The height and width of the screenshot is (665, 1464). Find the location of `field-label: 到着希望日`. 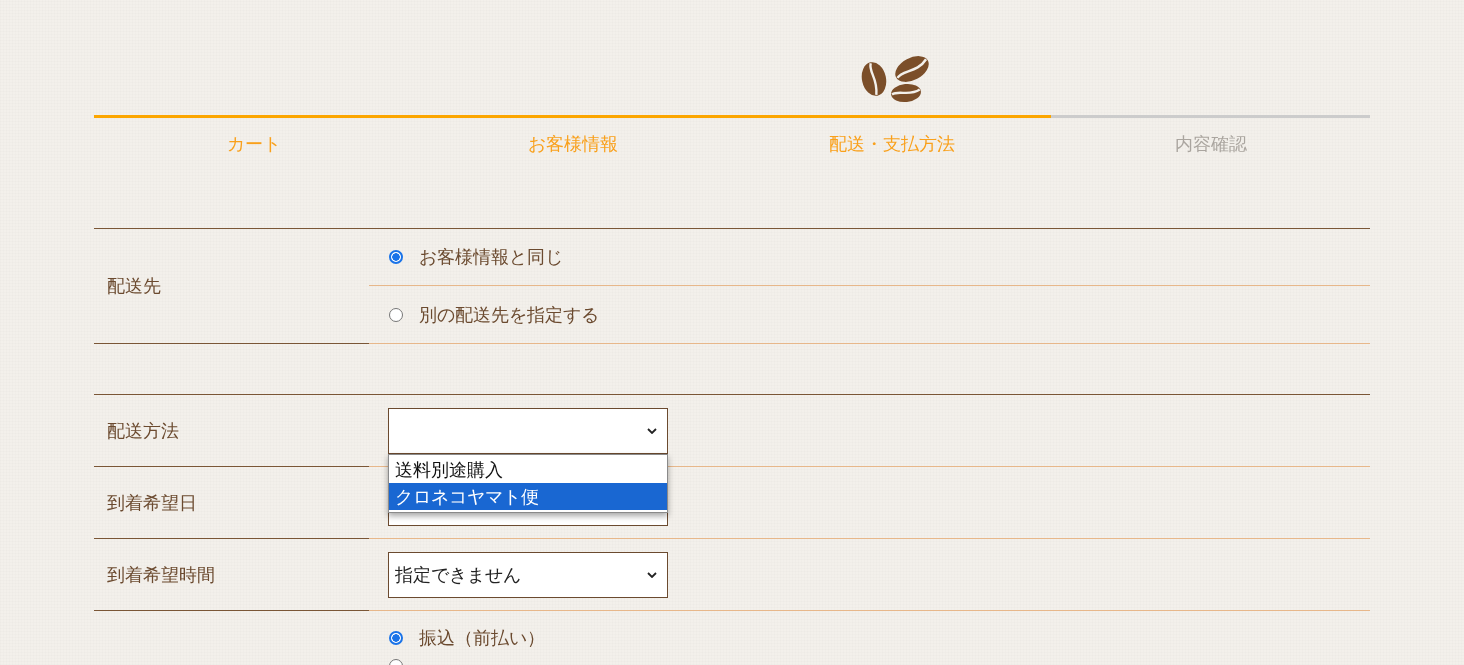

field-label: 到着希望日 is located at coordinates (152, 502).